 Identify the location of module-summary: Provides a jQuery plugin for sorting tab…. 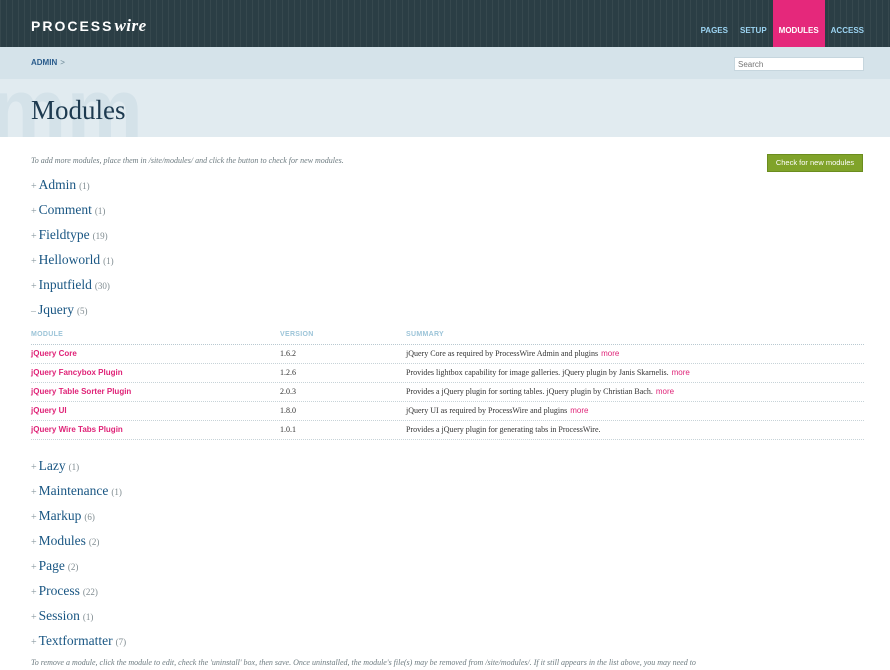
(540, 391).